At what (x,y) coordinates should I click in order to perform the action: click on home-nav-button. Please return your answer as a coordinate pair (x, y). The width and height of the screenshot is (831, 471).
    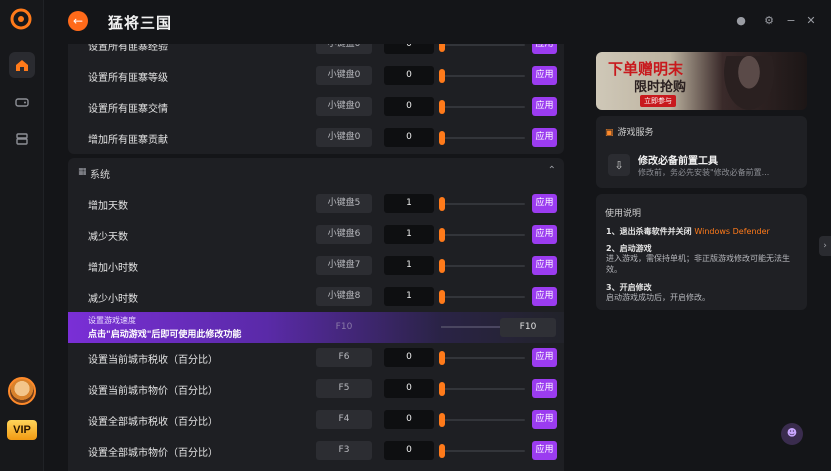
    Looking at the image, I should click on (22, 65).